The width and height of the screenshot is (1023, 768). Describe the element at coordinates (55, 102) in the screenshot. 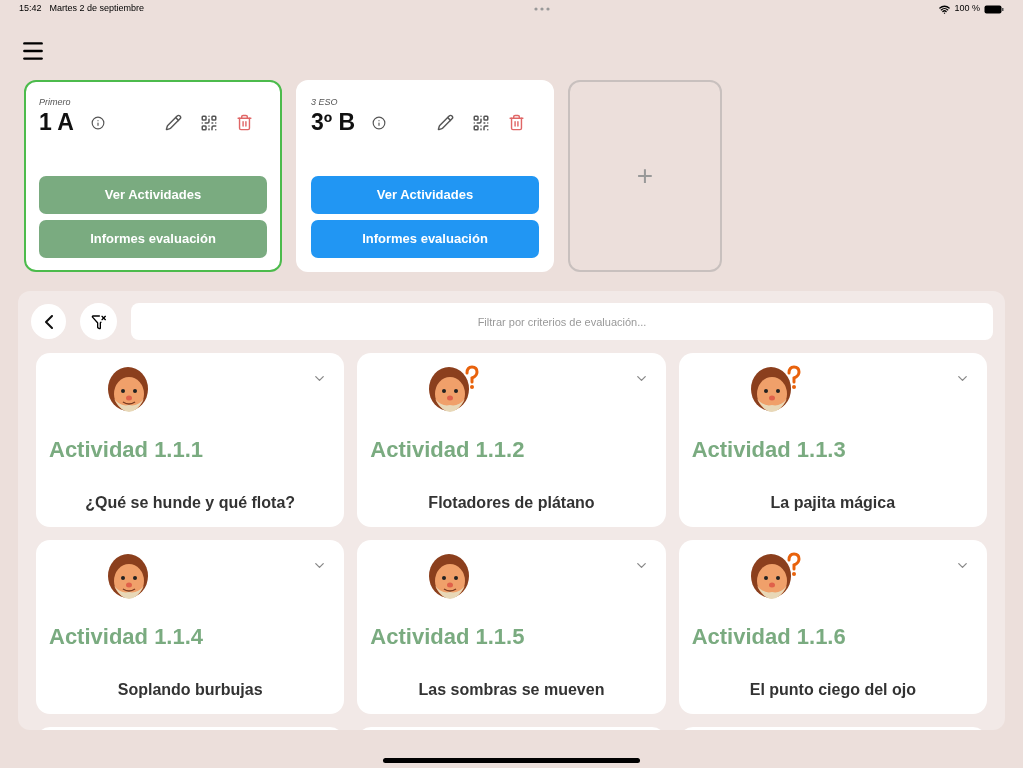

I see `course-label: Primero` at that location.